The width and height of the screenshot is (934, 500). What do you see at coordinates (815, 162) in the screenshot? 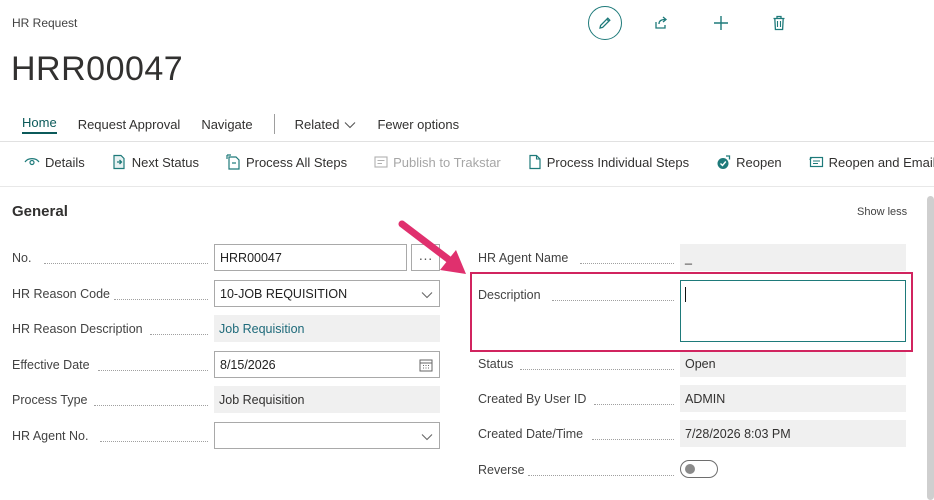
I see `email-icon` at bounding box center [815, 162].